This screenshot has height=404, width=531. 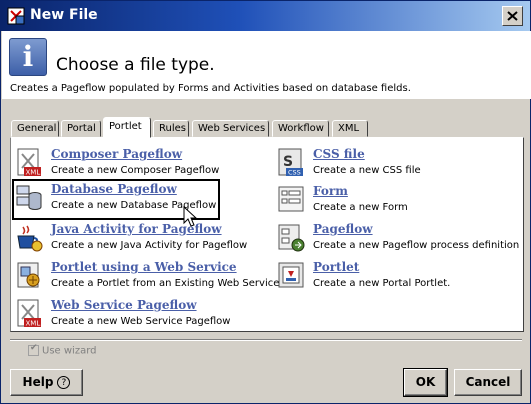 What do you see at coordinates (336, 267) in the screenshot?
I see `item-name: Portlet` at bounding box center [336, 267].